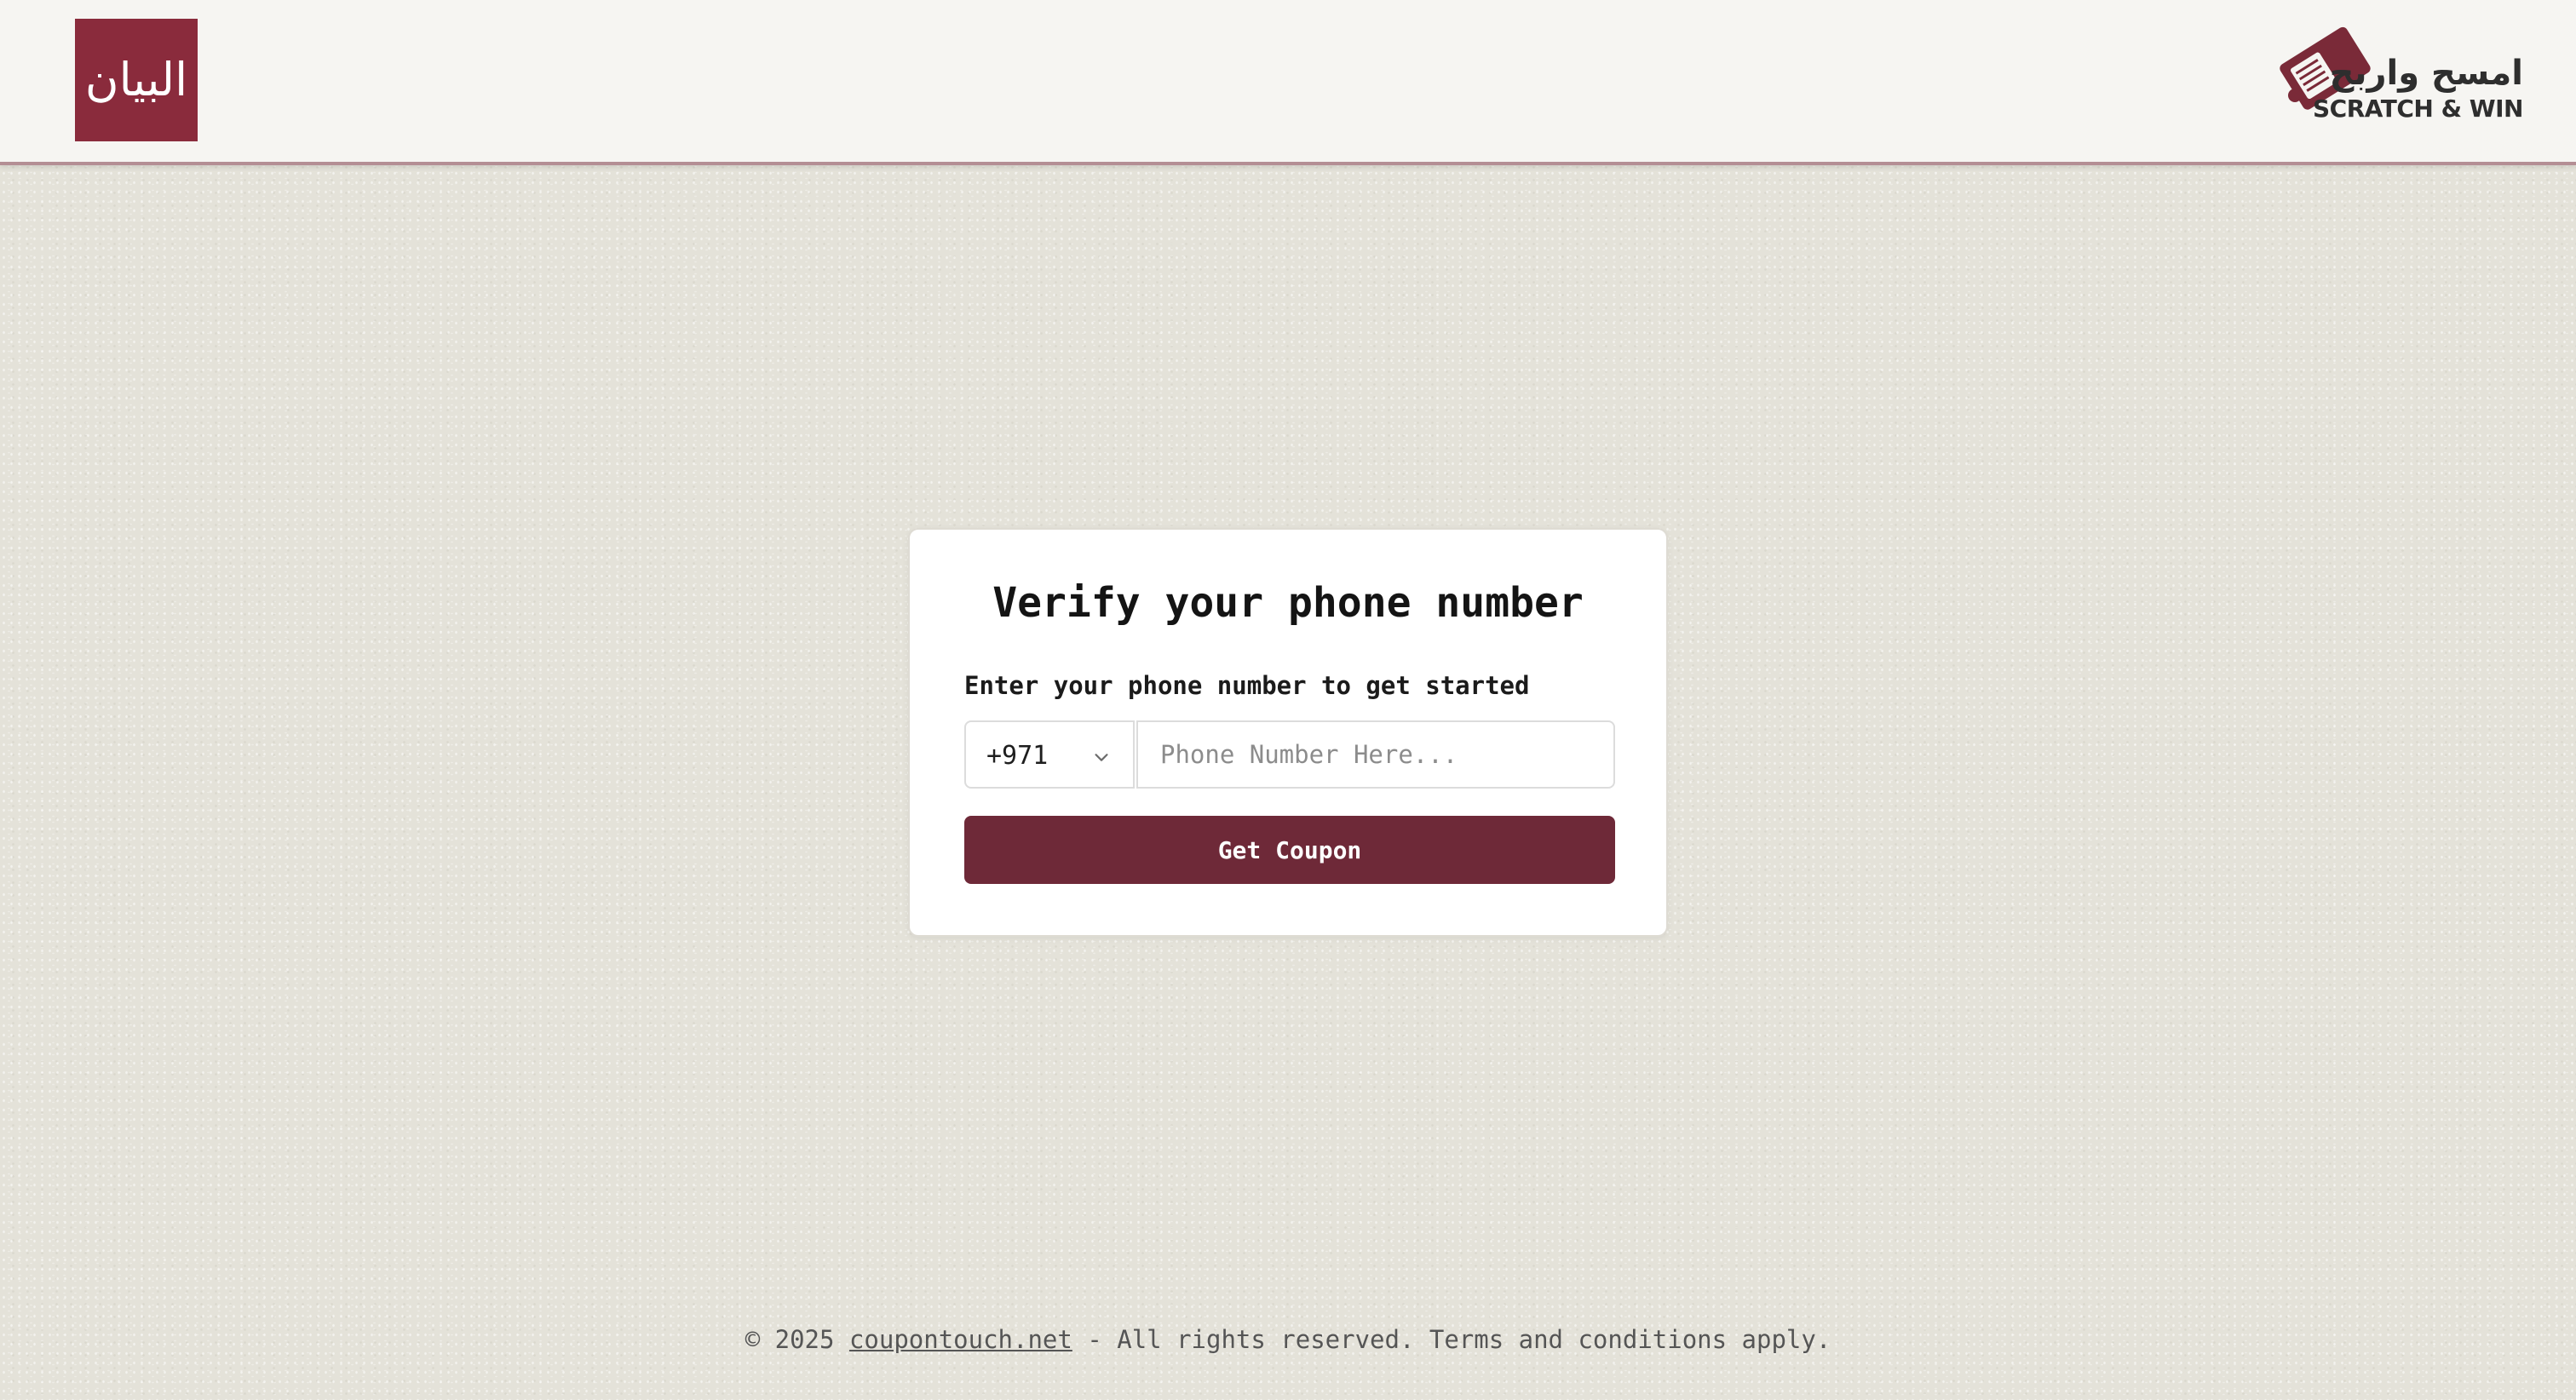 Image resolution: width=2576 pixels, height=1400 pixels. What do you see at coordinates (1288, 603) in the screenshot?
I see `page-title: Verify your phone number` at bounding box center [1288, 603].